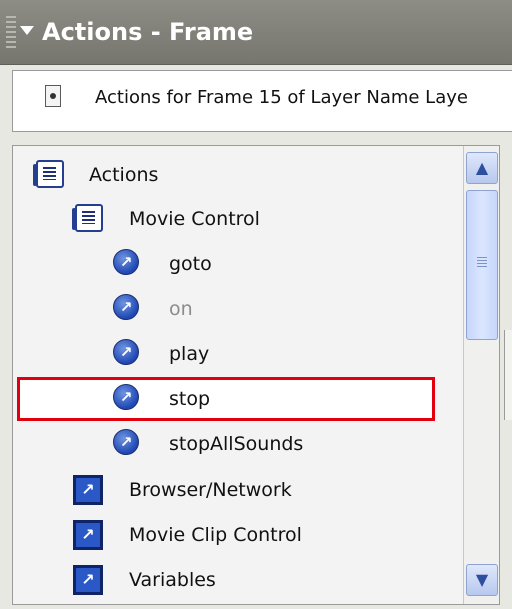 The width and height of the screenshot is (512, 609). I want to click on tree-item-label: Movie Clip Control, so click(215, 535).